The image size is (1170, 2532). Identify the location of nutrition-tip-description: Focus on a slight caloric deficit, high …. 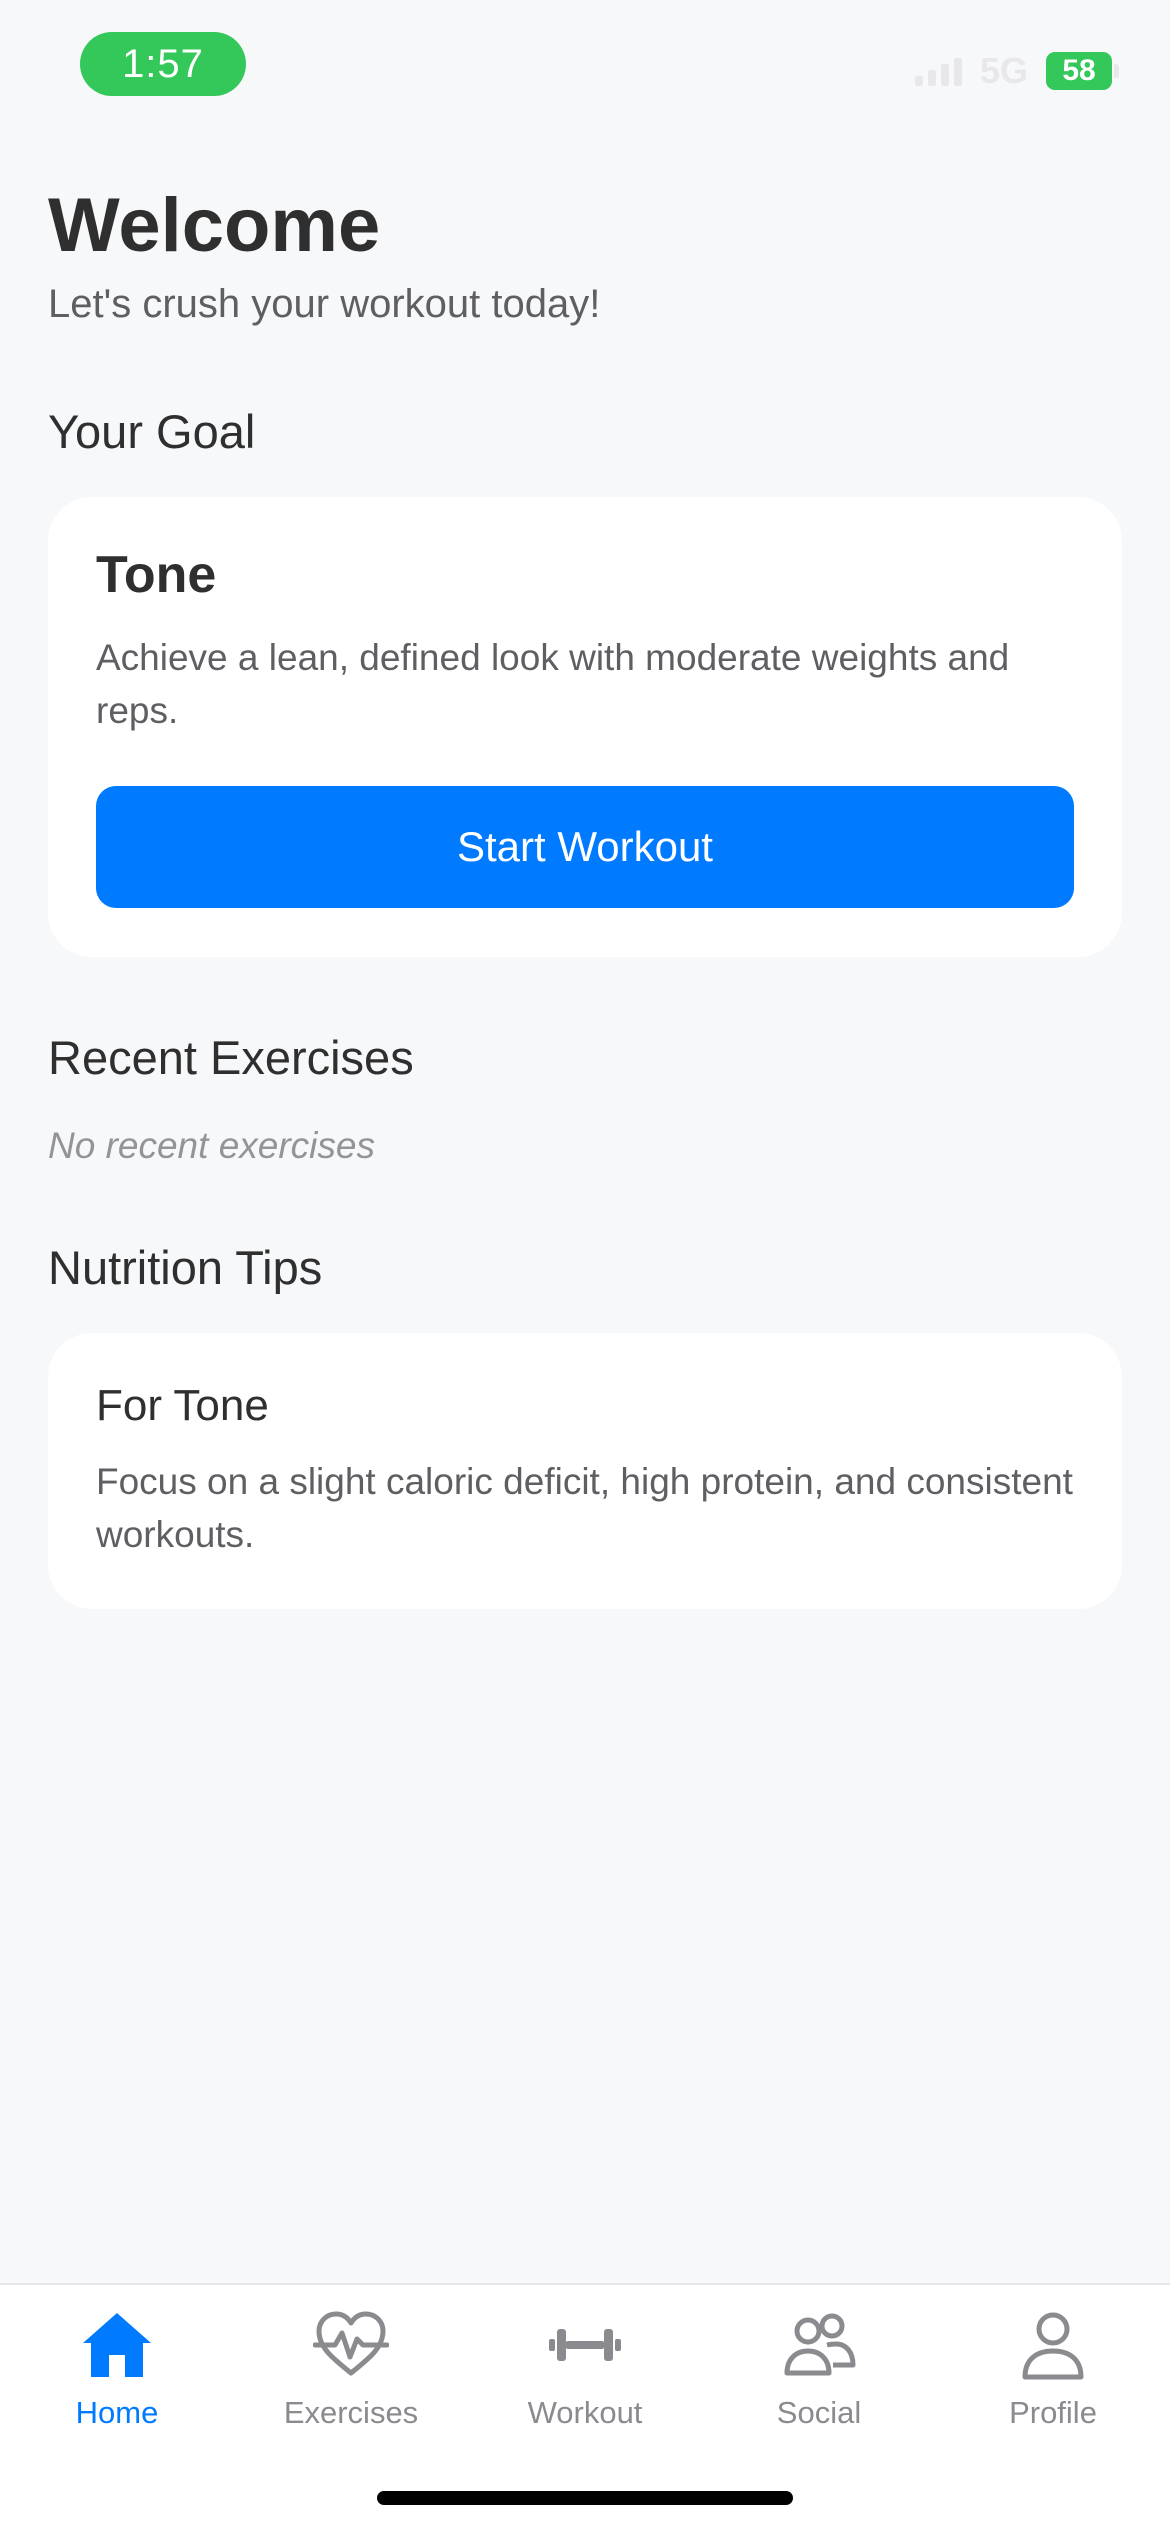
(584, 1508).